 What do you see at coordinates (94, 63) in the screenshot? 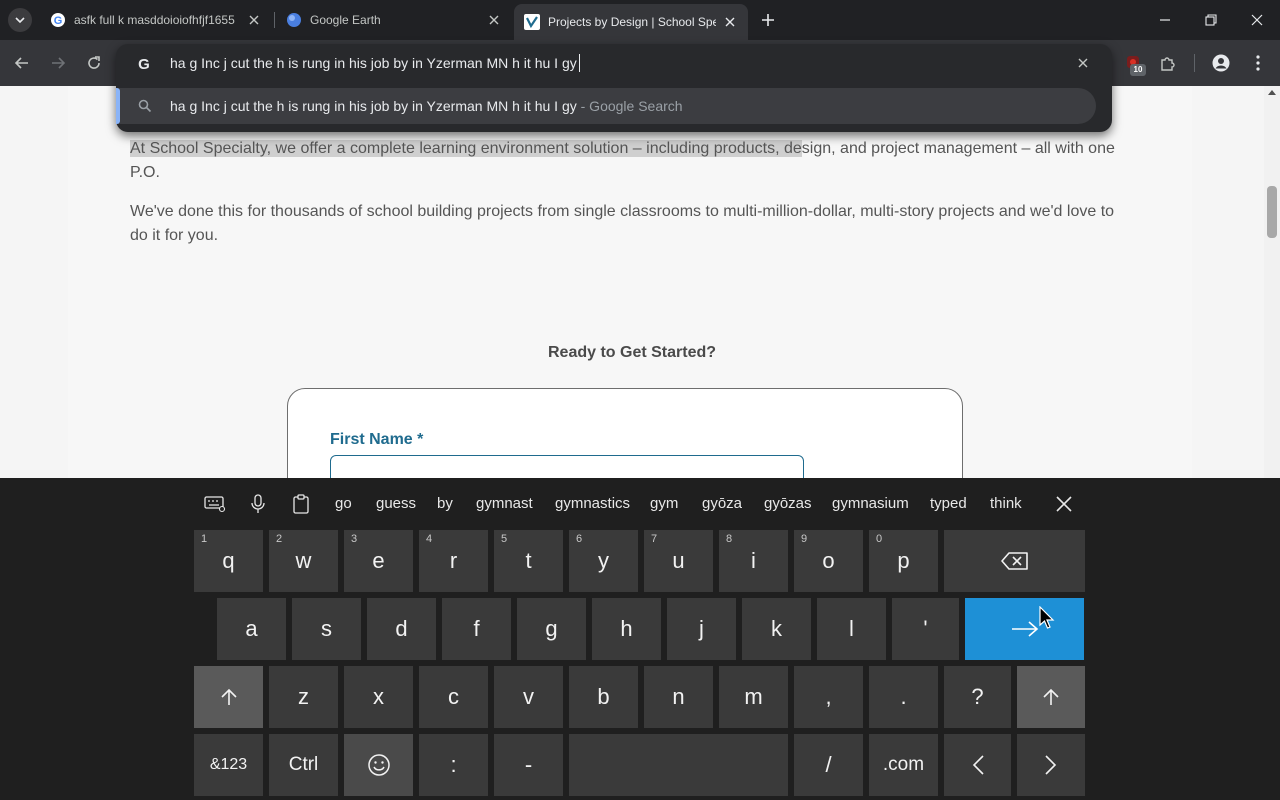
I see `reload-button` at bounding box center [94, 63].